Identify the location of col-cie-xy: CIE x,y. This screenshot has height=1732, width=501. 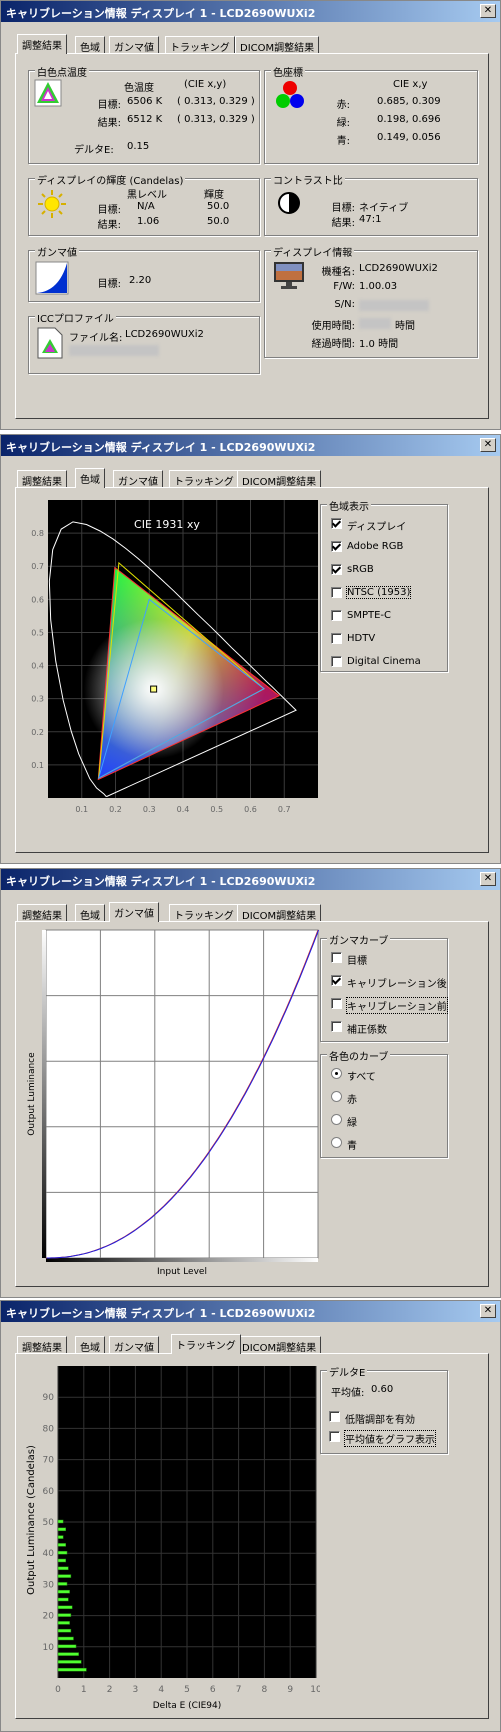
(410, 84).